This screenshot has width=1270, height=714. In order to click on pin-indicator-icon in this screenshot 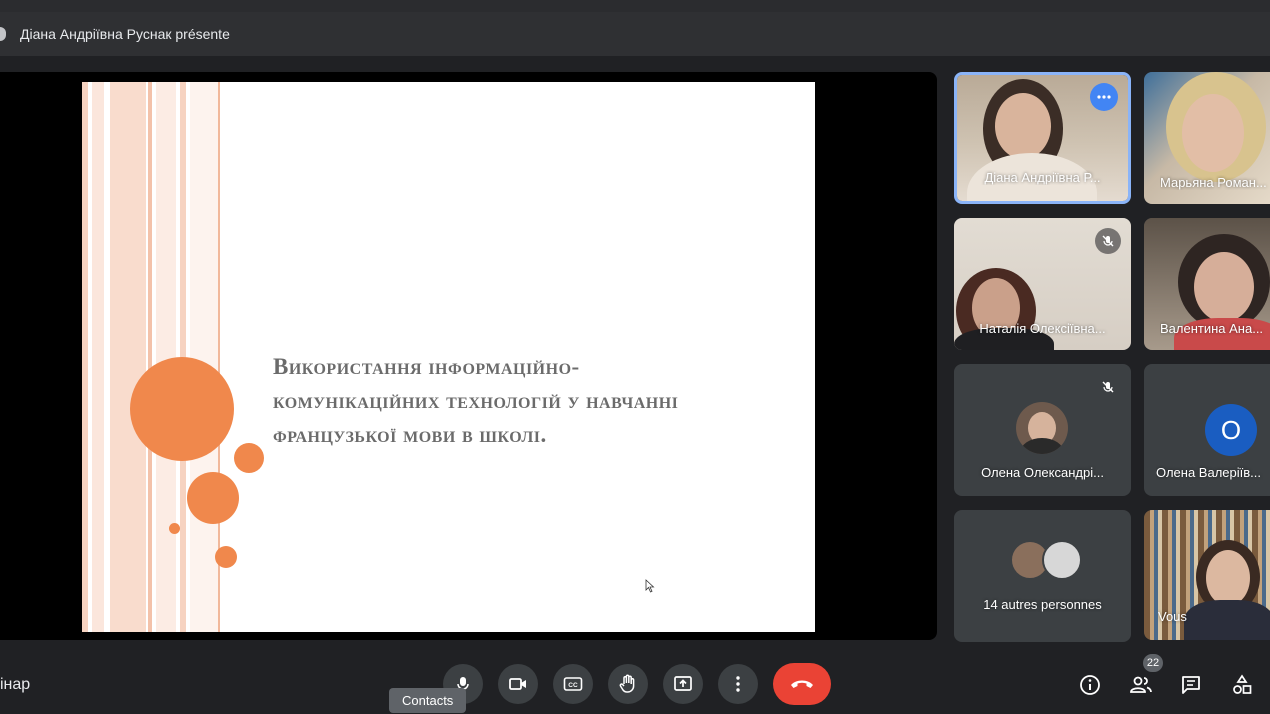, I will do `click(3, 34)`.